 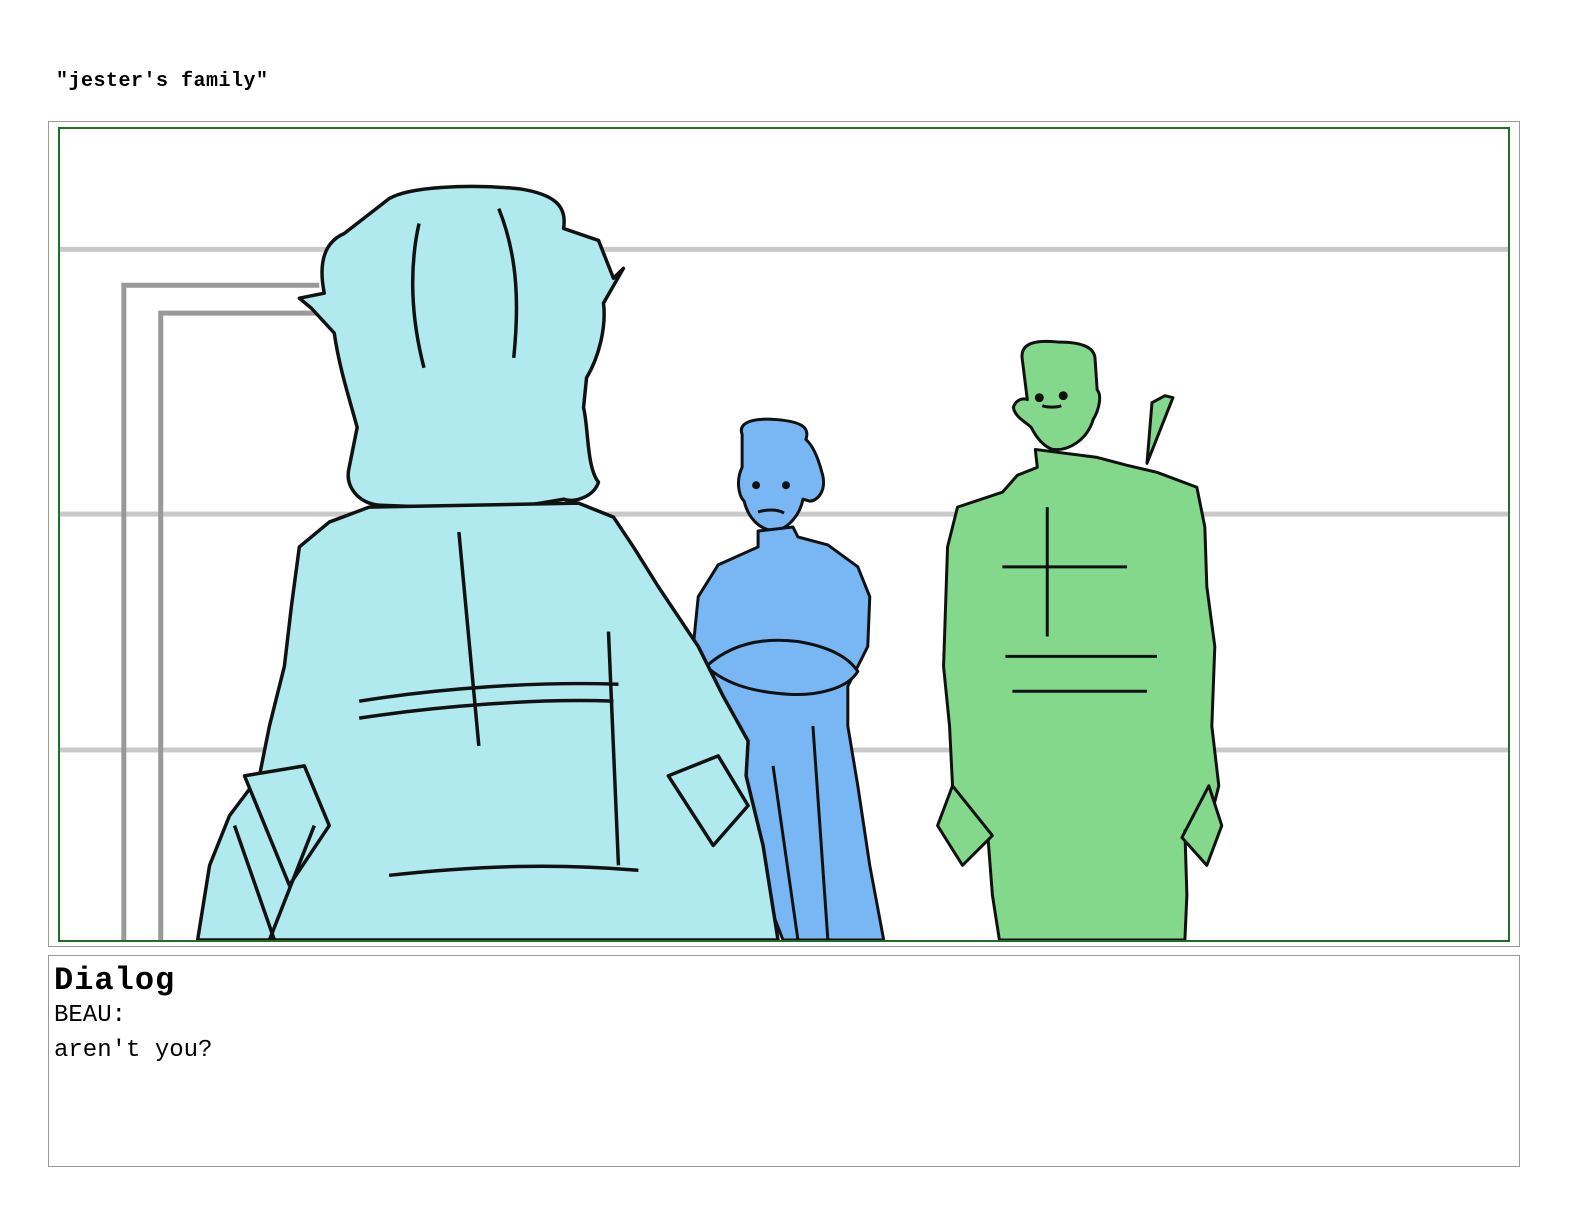 What do you see at coordinates (133, 1050) in the screenshot?
I see `dialog-line: aren't you?` at bounding box center [133, 1050].